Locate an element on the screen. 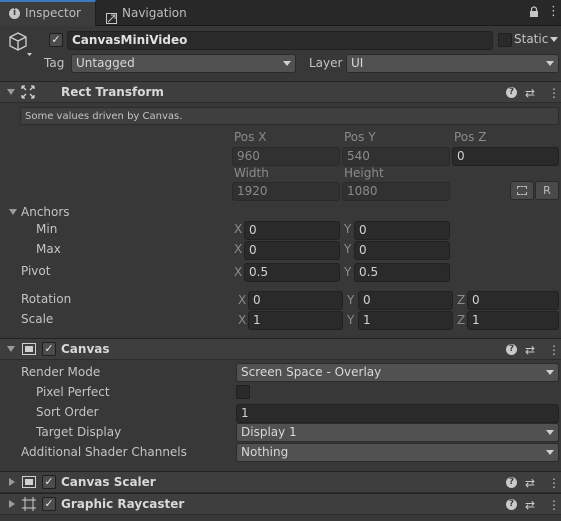  rect-transform-icon is located at coordinates (28, 92).